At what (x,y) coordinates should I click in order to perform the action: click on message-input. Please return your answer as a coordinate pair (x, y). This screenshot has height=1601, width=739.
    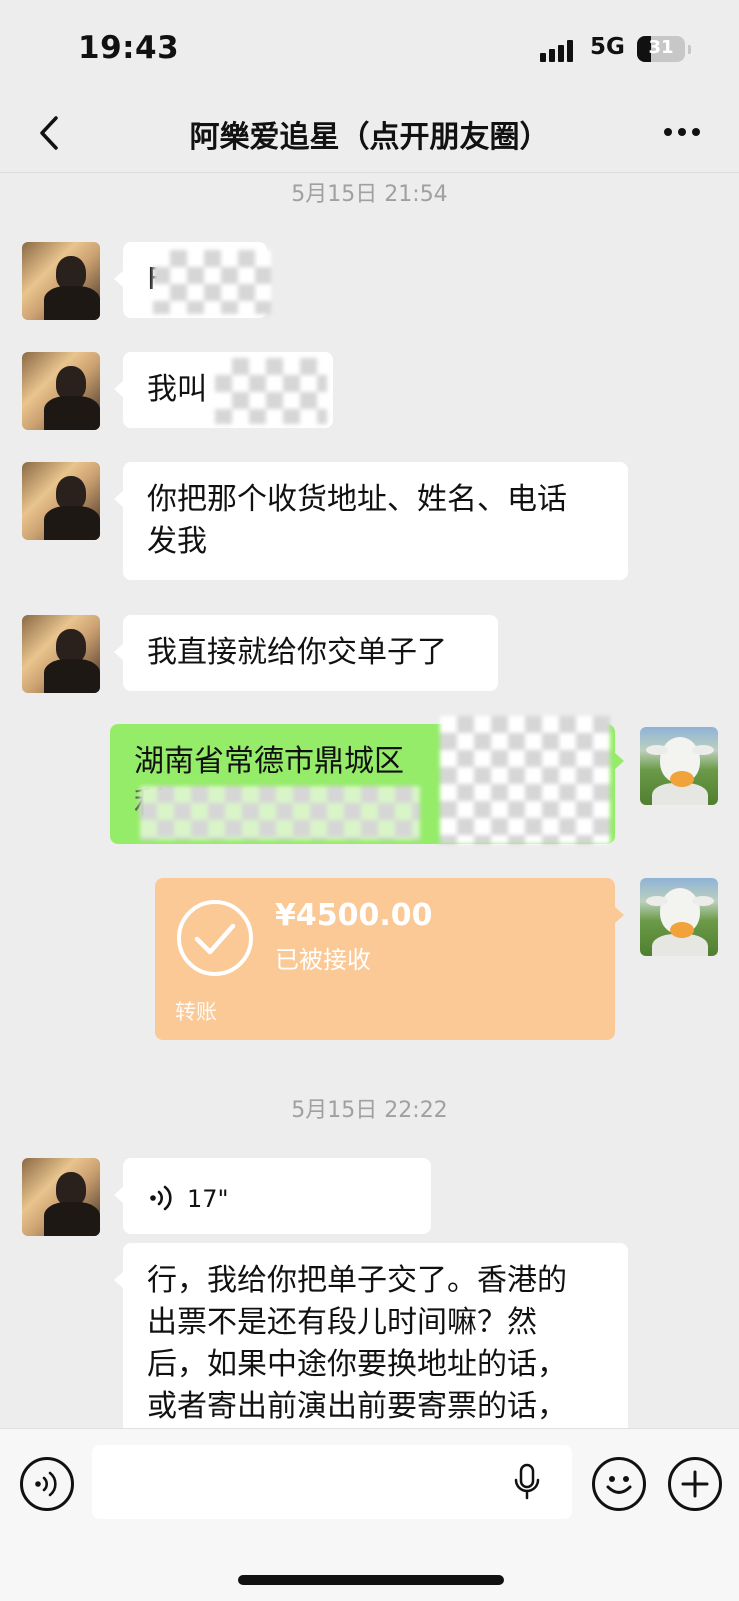
    Looking at the image, I should click on (332, 1482).